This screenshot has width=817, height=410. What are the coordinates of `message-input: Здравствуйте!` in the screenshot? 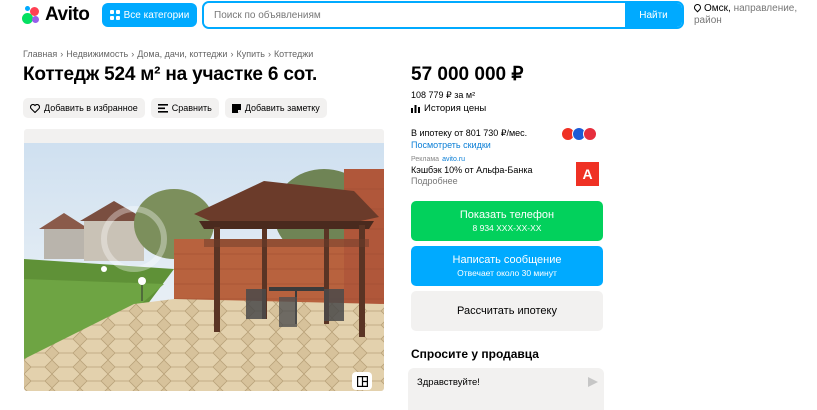 It's located at (506, 389).